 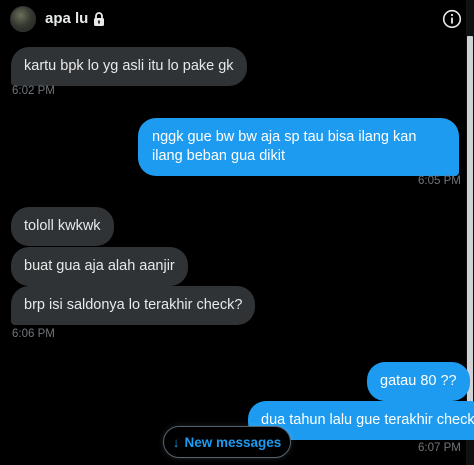 I want to click on message-incoming: buat gua aja alah aanjir, so click(x=99, y=266).